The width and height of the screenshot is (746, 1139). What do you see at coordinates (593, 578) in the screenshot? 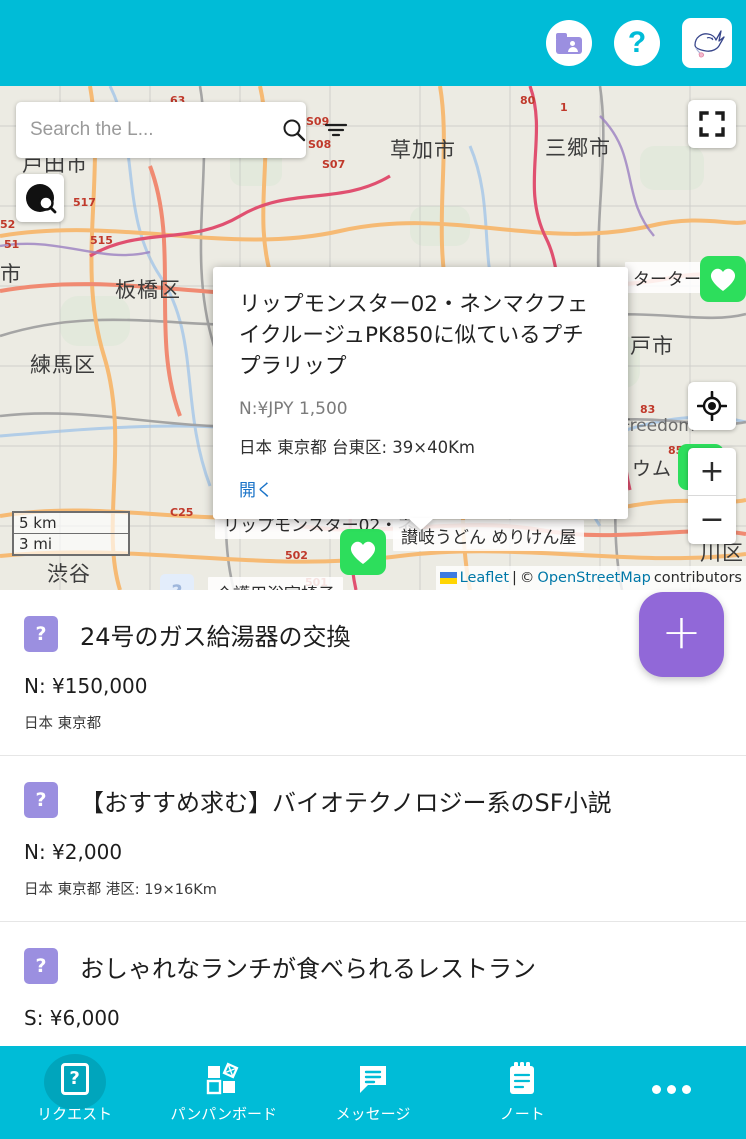
I see `osm-link: OpenStreetMap` at bounding box center [593, 578].